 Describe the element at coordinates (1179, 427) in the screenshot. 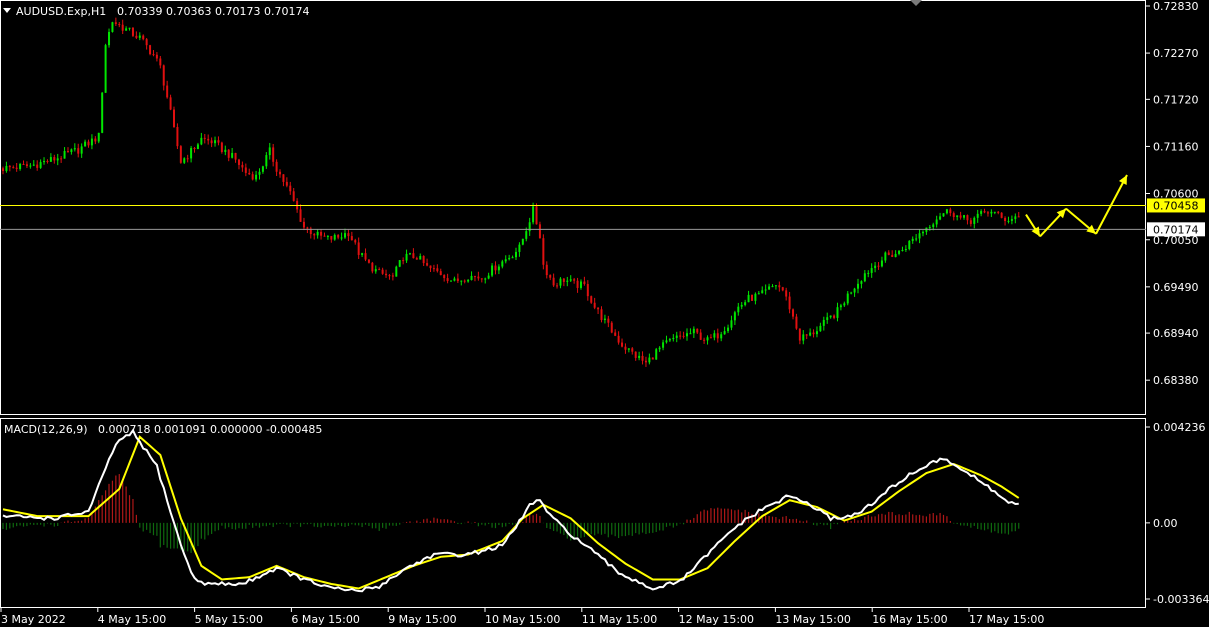

I see `macd-tick-label: 0.004236` at that location.